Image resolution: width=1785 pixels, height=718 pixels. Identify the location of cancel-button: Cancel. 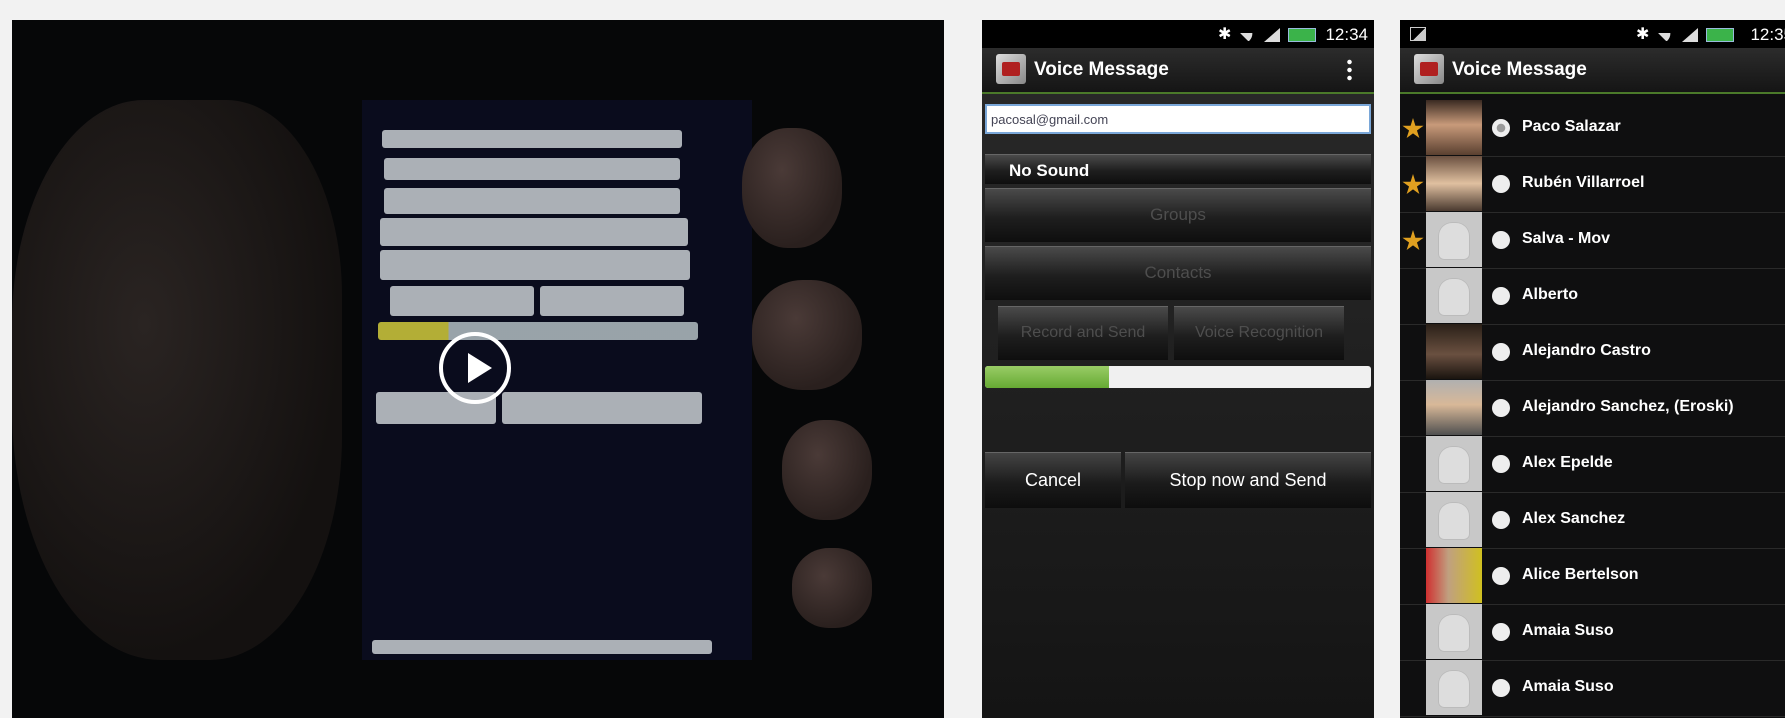
(1053, 480).